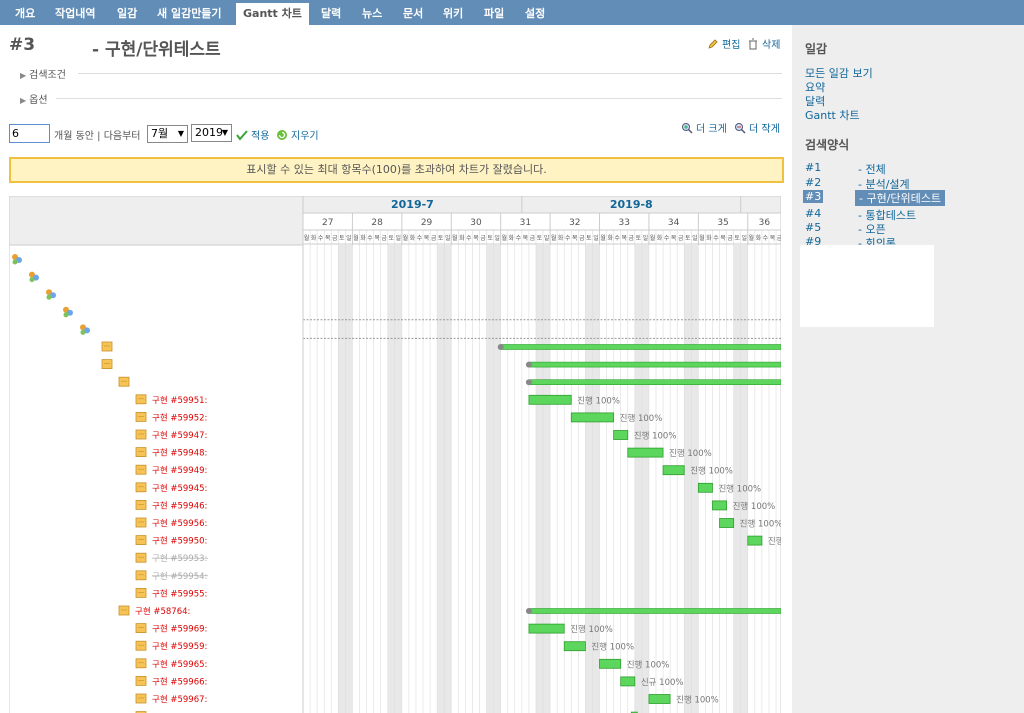 The image size is (1024, 713). Describe the element at coordinates (211, 133) in the screenshot. I see `year-select: 2019 ▼` at that location.